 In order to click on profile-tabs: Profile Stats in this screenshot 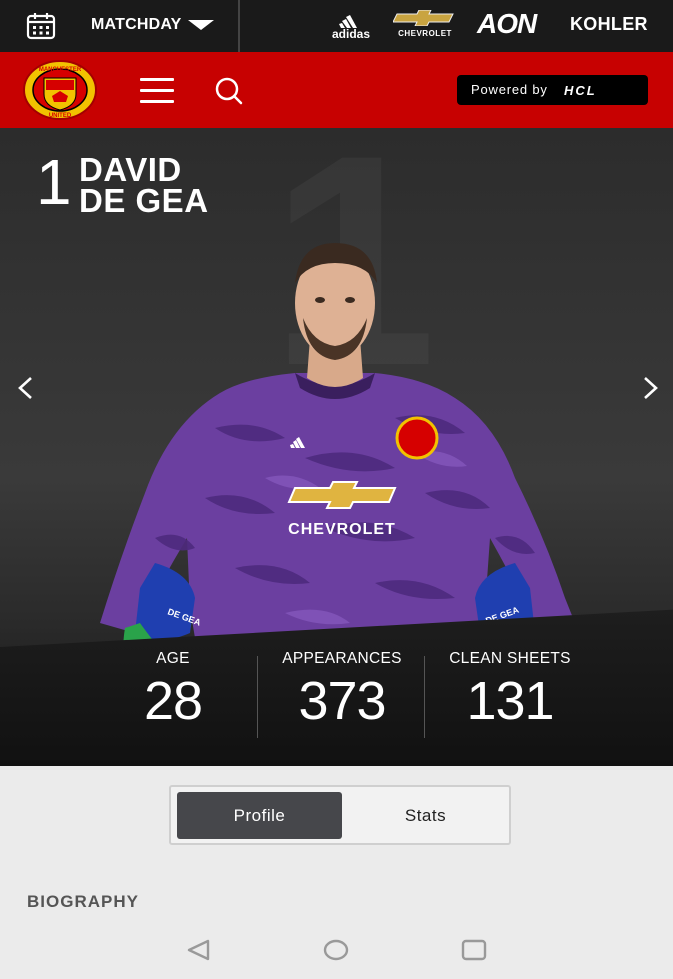, I will do `click(340, 815)`.